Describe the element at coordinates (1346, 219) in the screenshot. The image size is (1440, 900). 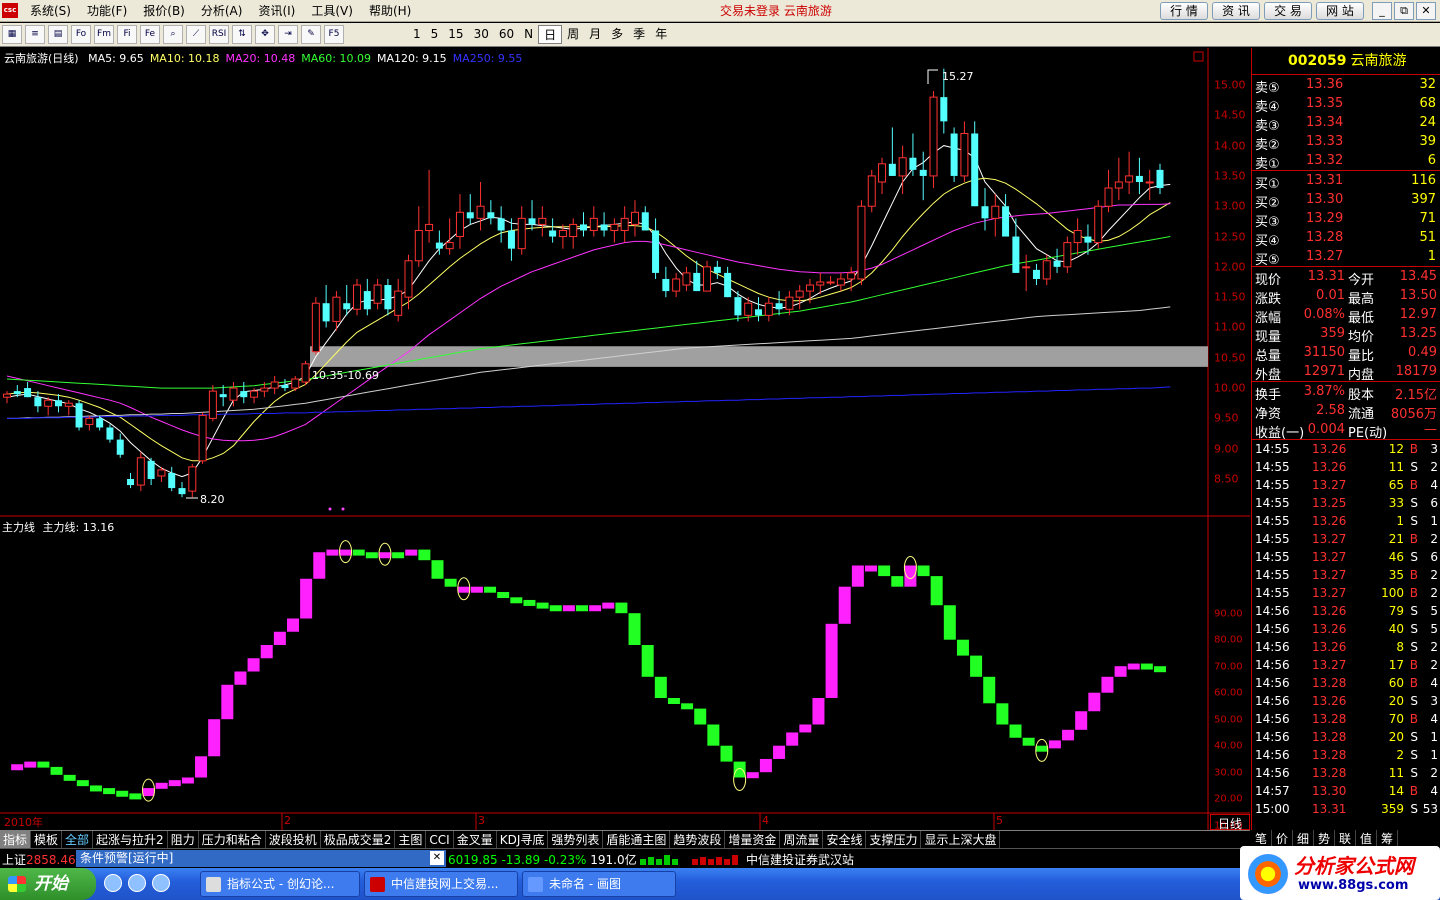
I see `bids-row: 买③ 13.29 71` at that location.